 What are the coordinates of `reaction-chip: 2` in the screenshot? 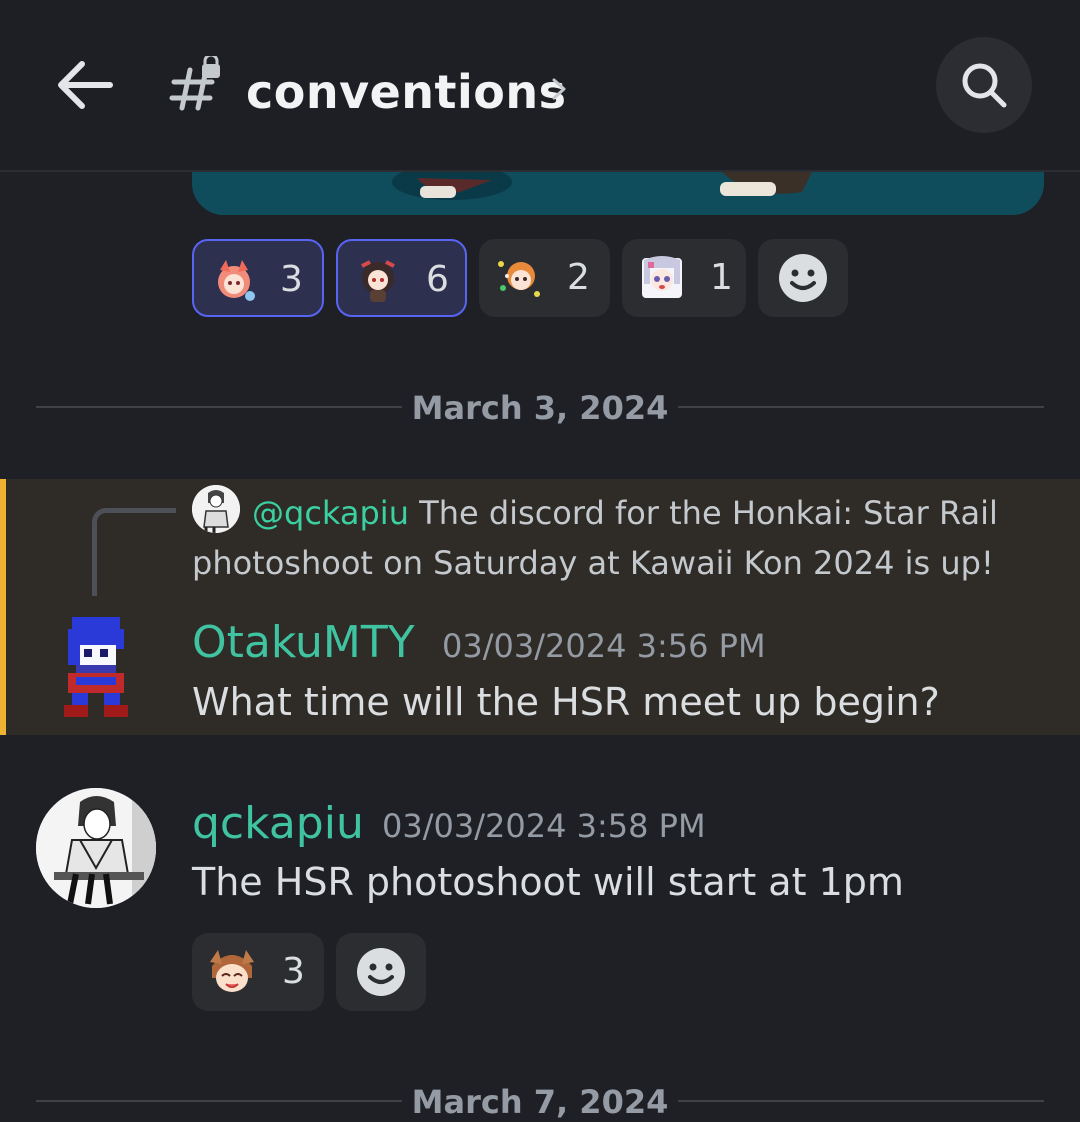 It's located at (544, 278).